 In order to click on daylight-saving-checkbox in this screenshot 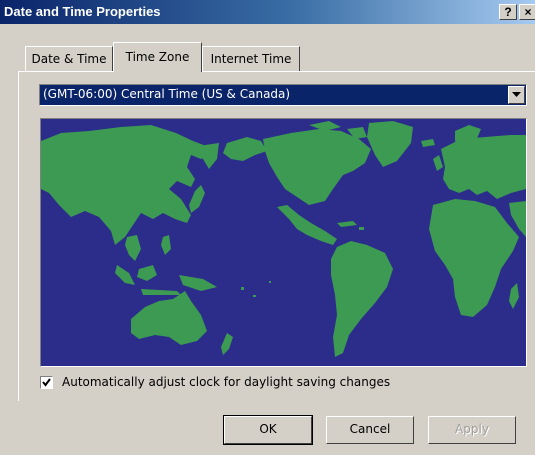, I will do `click(46, 382)`.